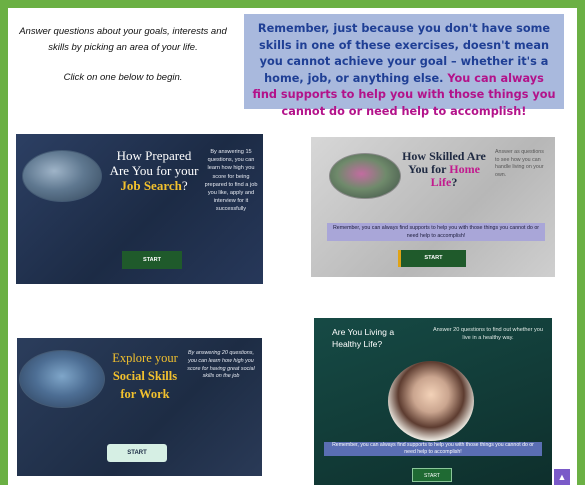  I want to click on social-skills-title-text: Explore your, so click(145, 358).